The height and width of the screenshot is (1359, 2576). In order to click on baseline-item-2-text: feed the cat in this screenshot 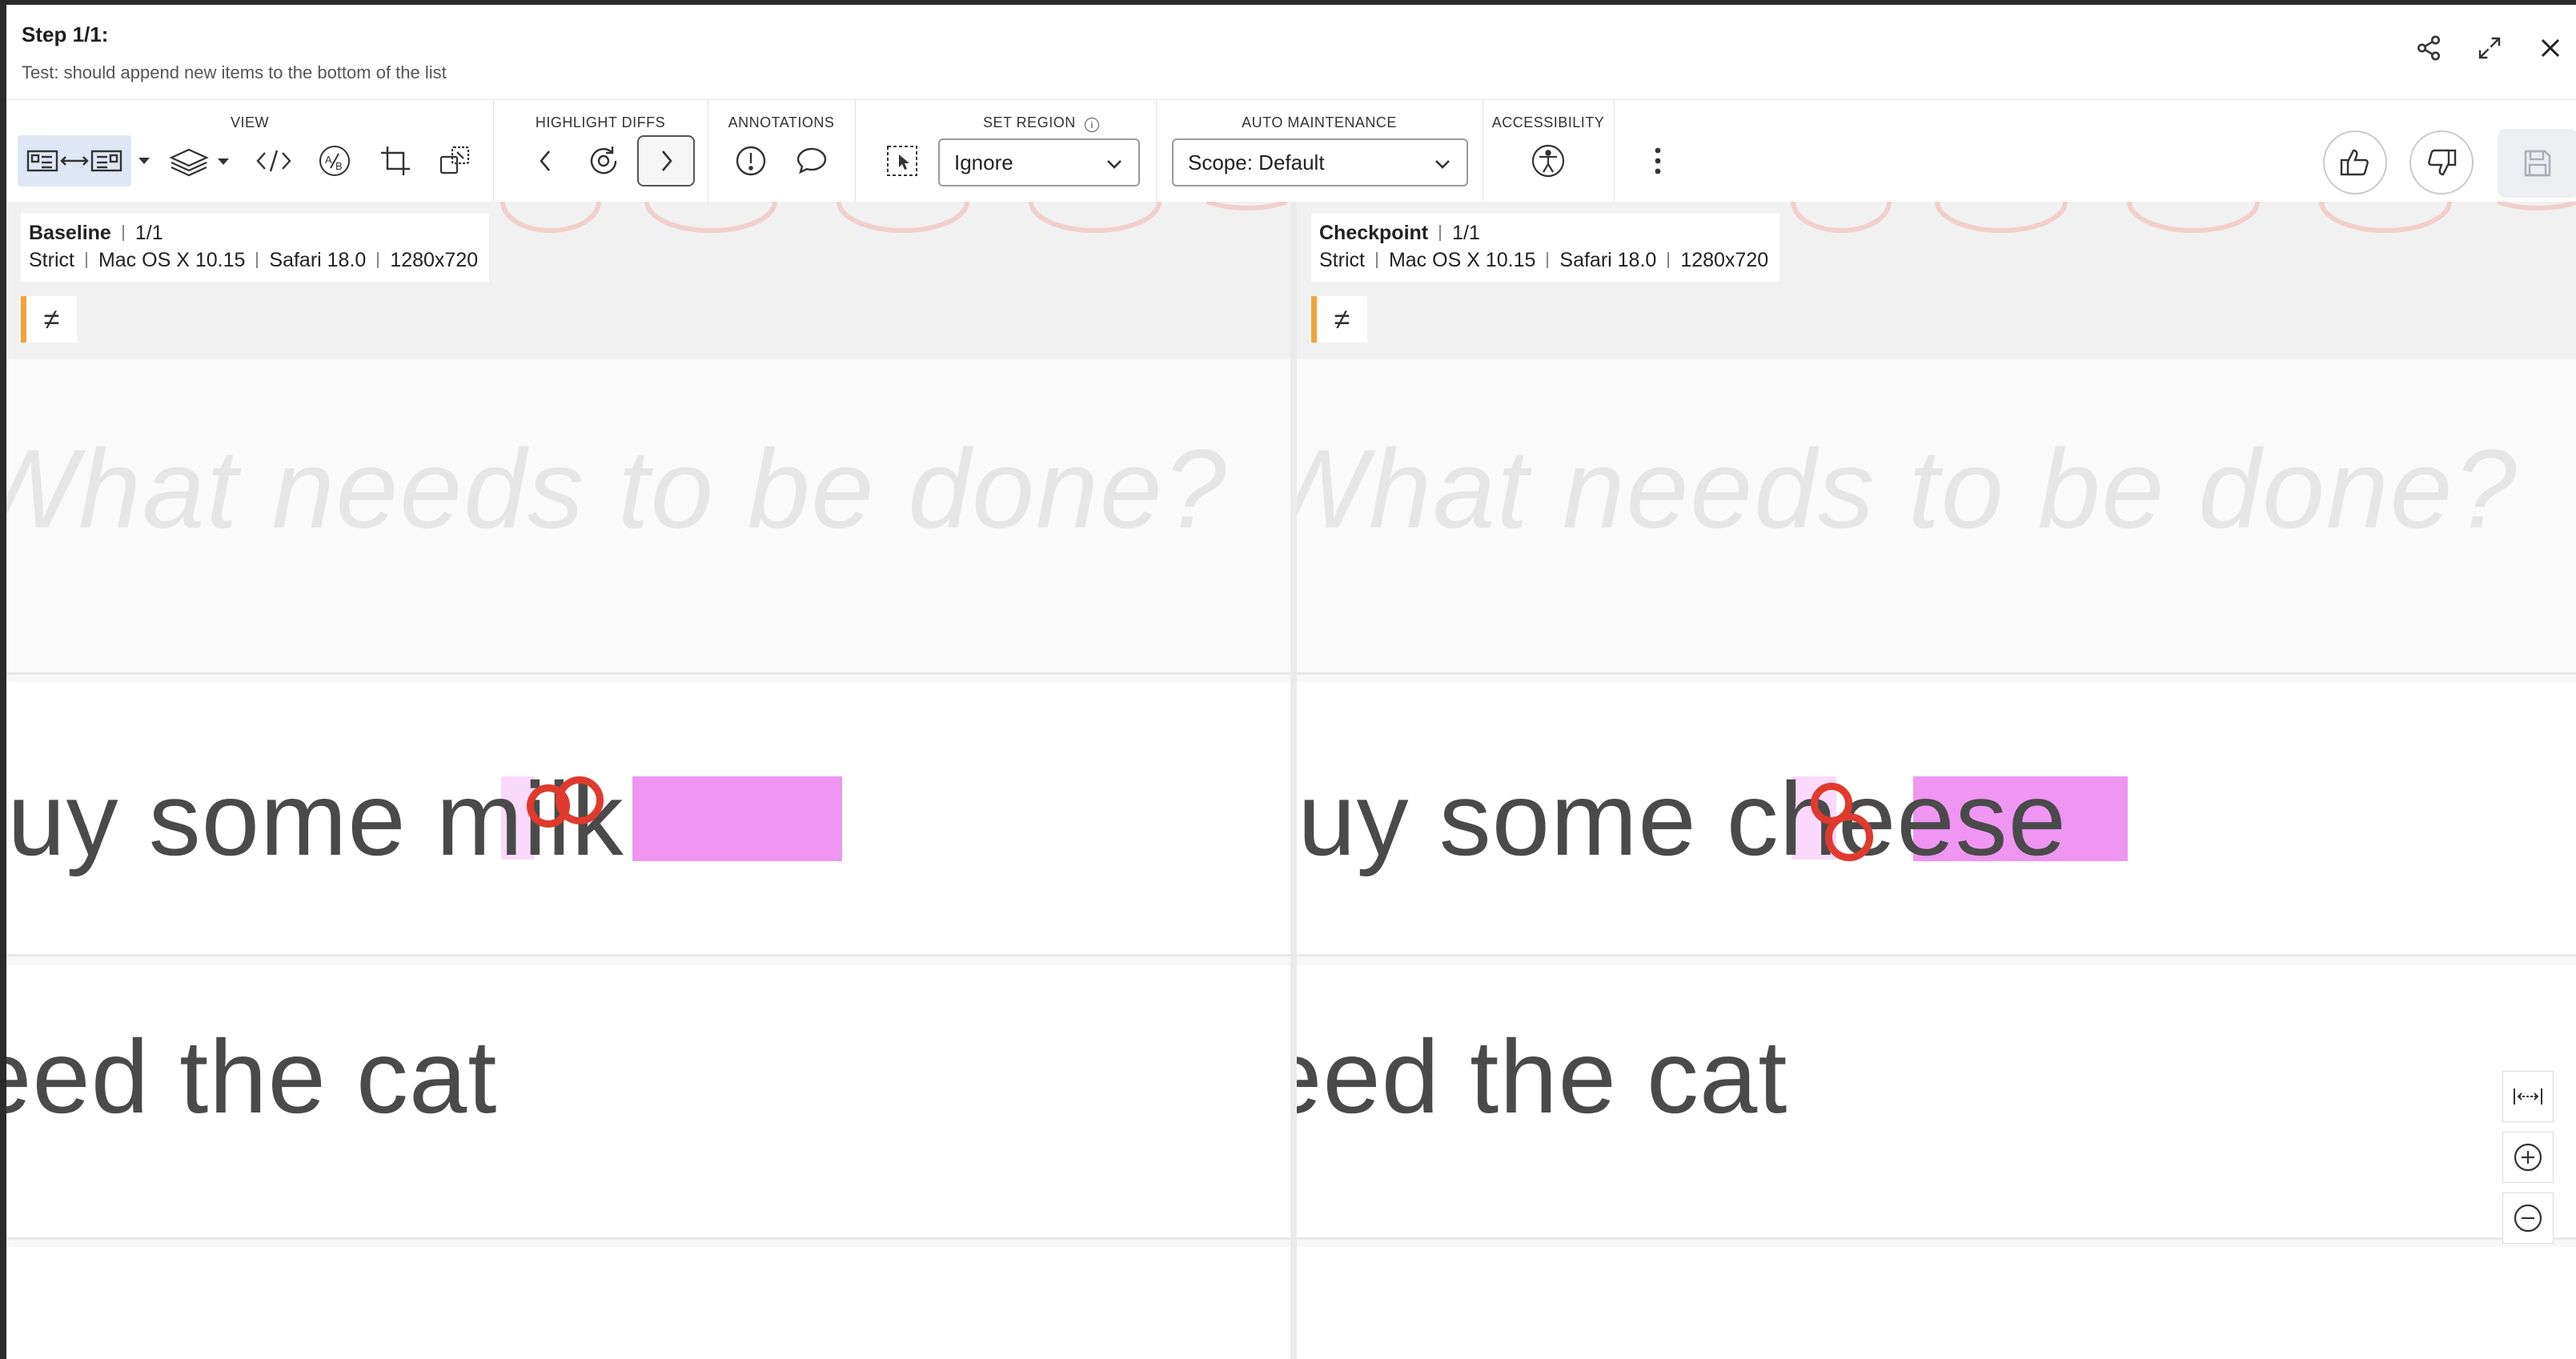, I will do `click(252, 1076)`.